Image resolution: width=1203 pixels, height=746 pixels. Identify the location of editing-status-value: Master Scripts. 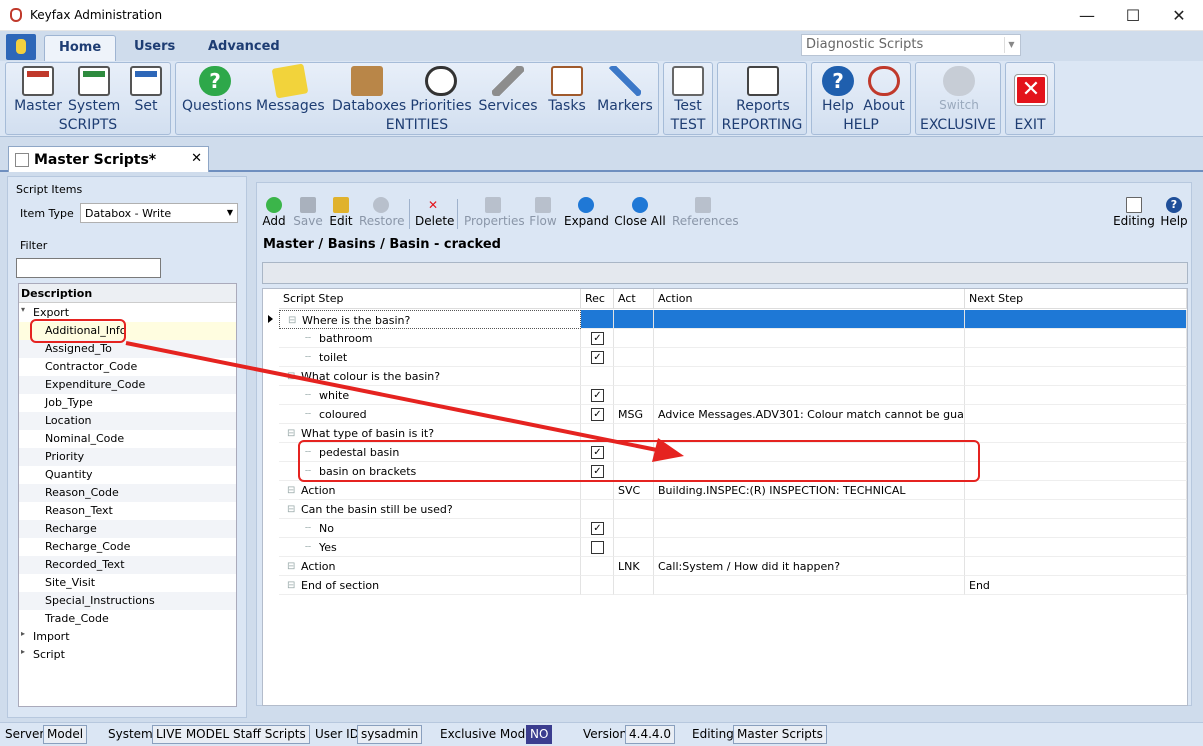
(780, 734).